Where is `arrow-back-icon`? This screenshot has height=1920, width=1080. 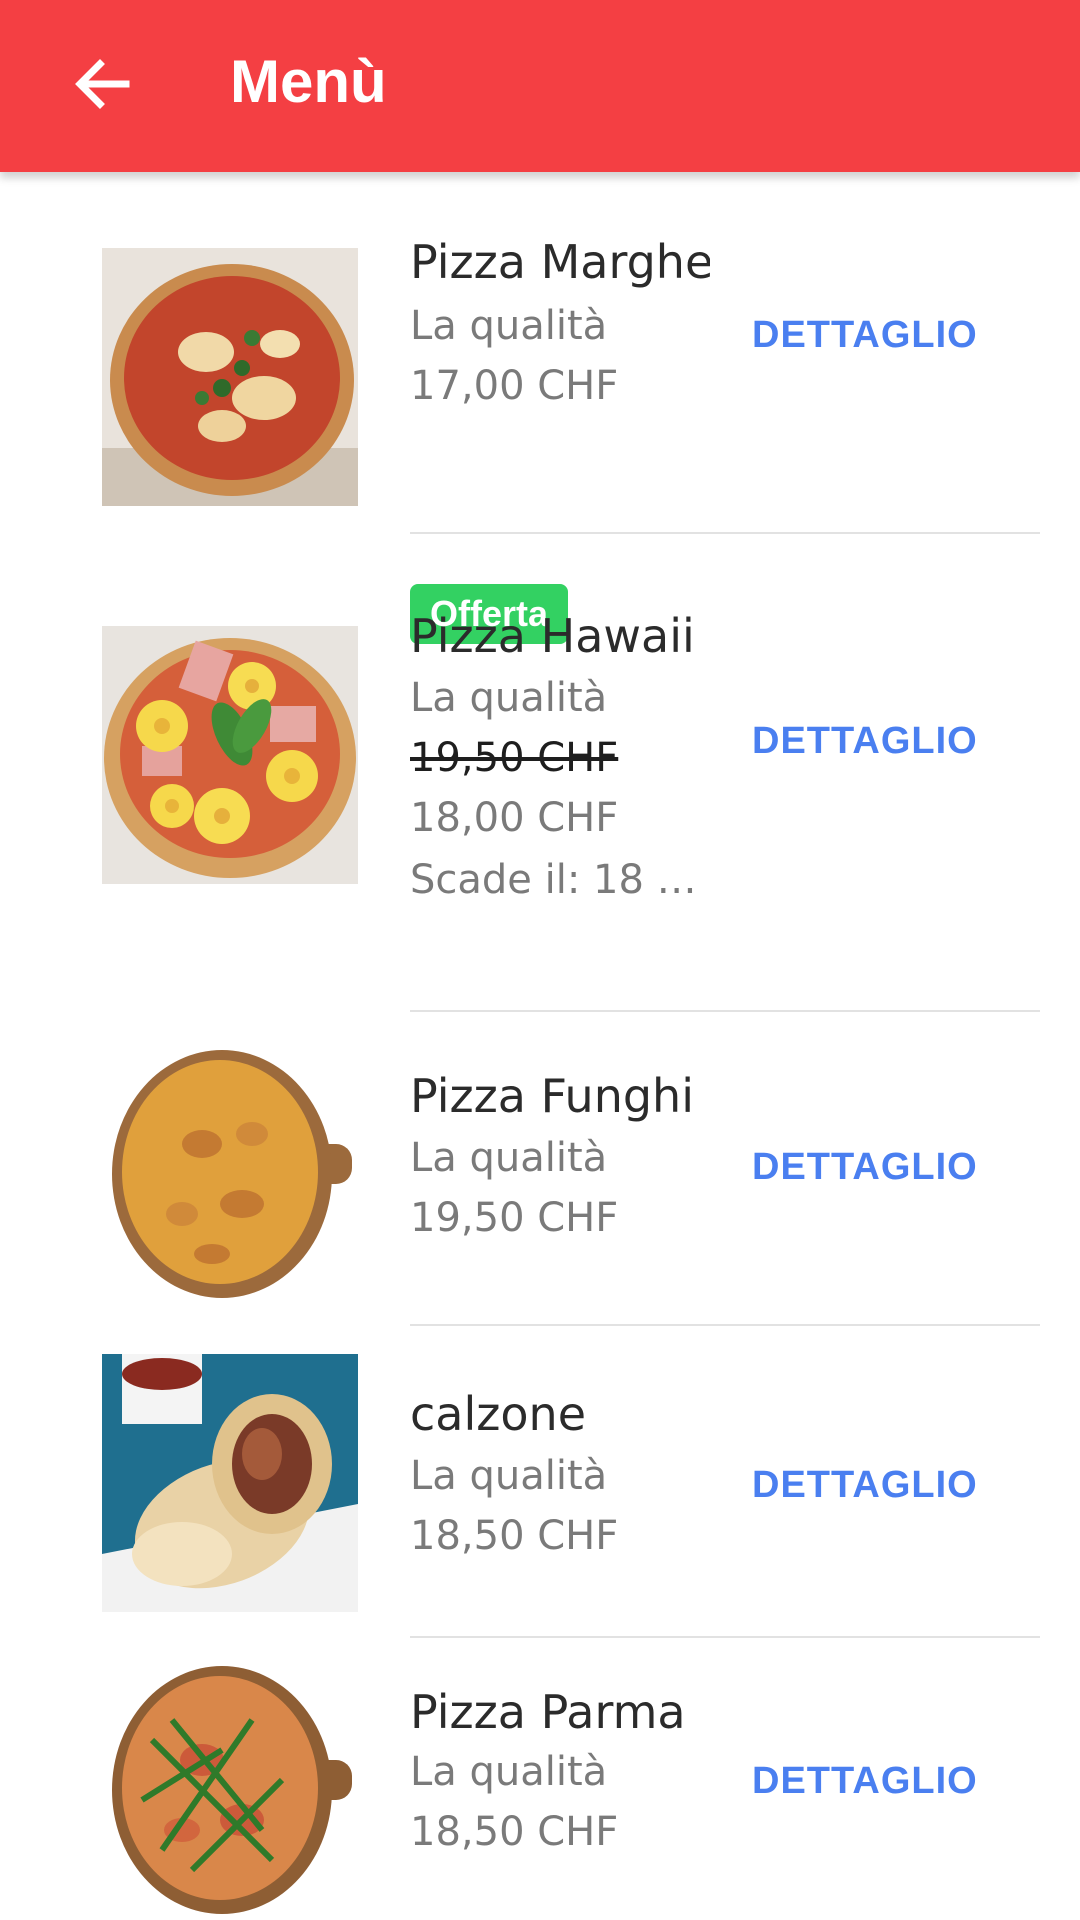 arrow-back-icon is located at coordinates (102, 84).